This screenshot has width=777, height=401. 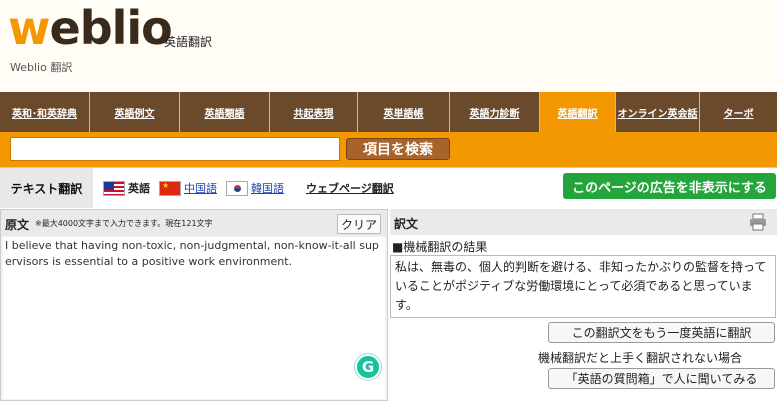 I want to click on weblio-logo: weblio, so click(x=90, y=28).